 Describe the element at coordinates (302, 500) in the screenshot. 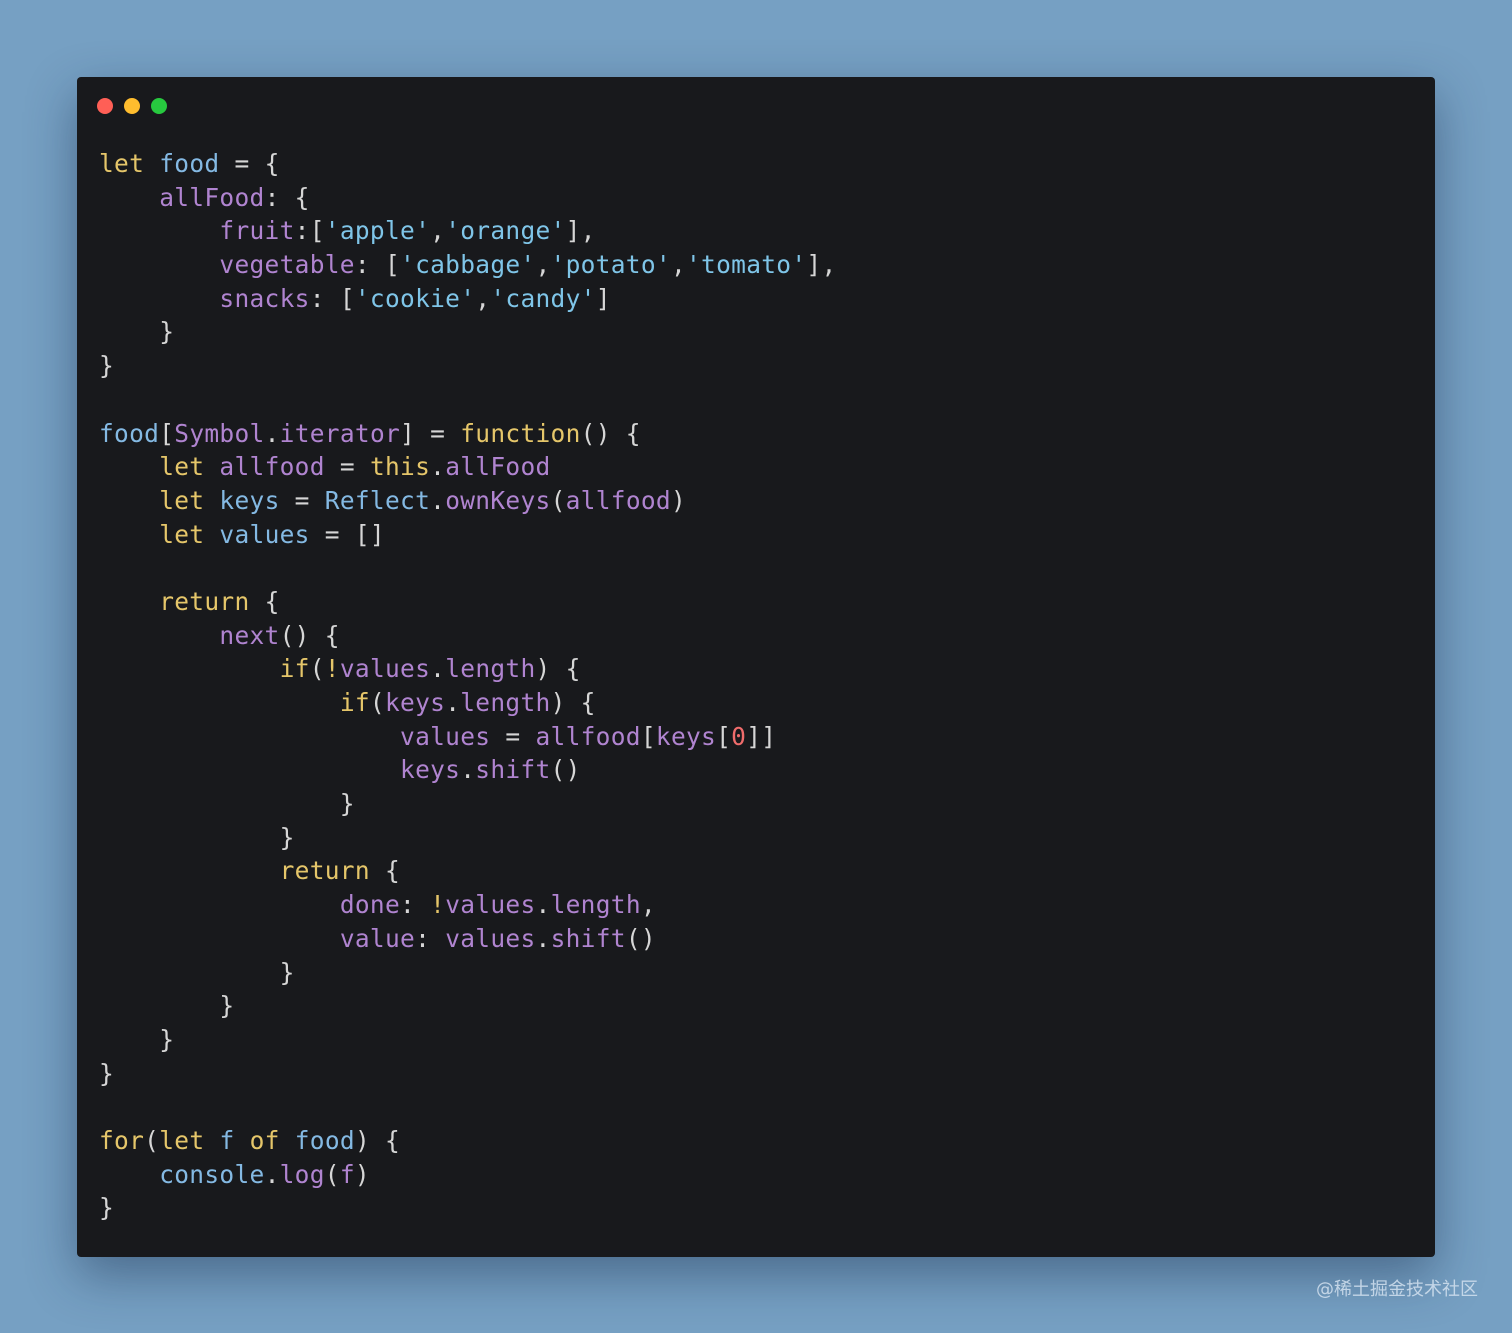

I see `code-token: =` at that location.